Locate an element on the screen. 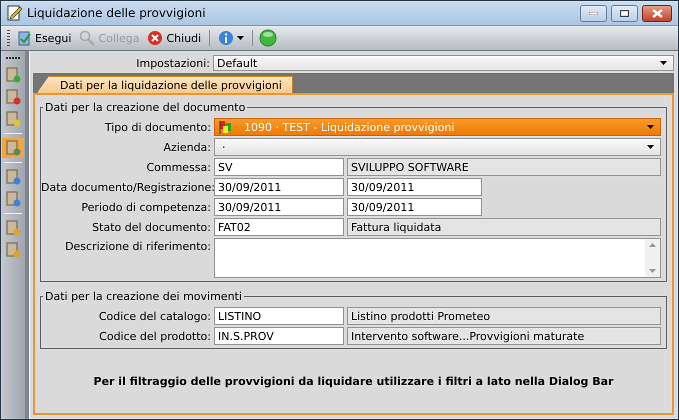 This screenshot has width=679, height=420. document-pencil-icon is located at coordinates (15, 13).